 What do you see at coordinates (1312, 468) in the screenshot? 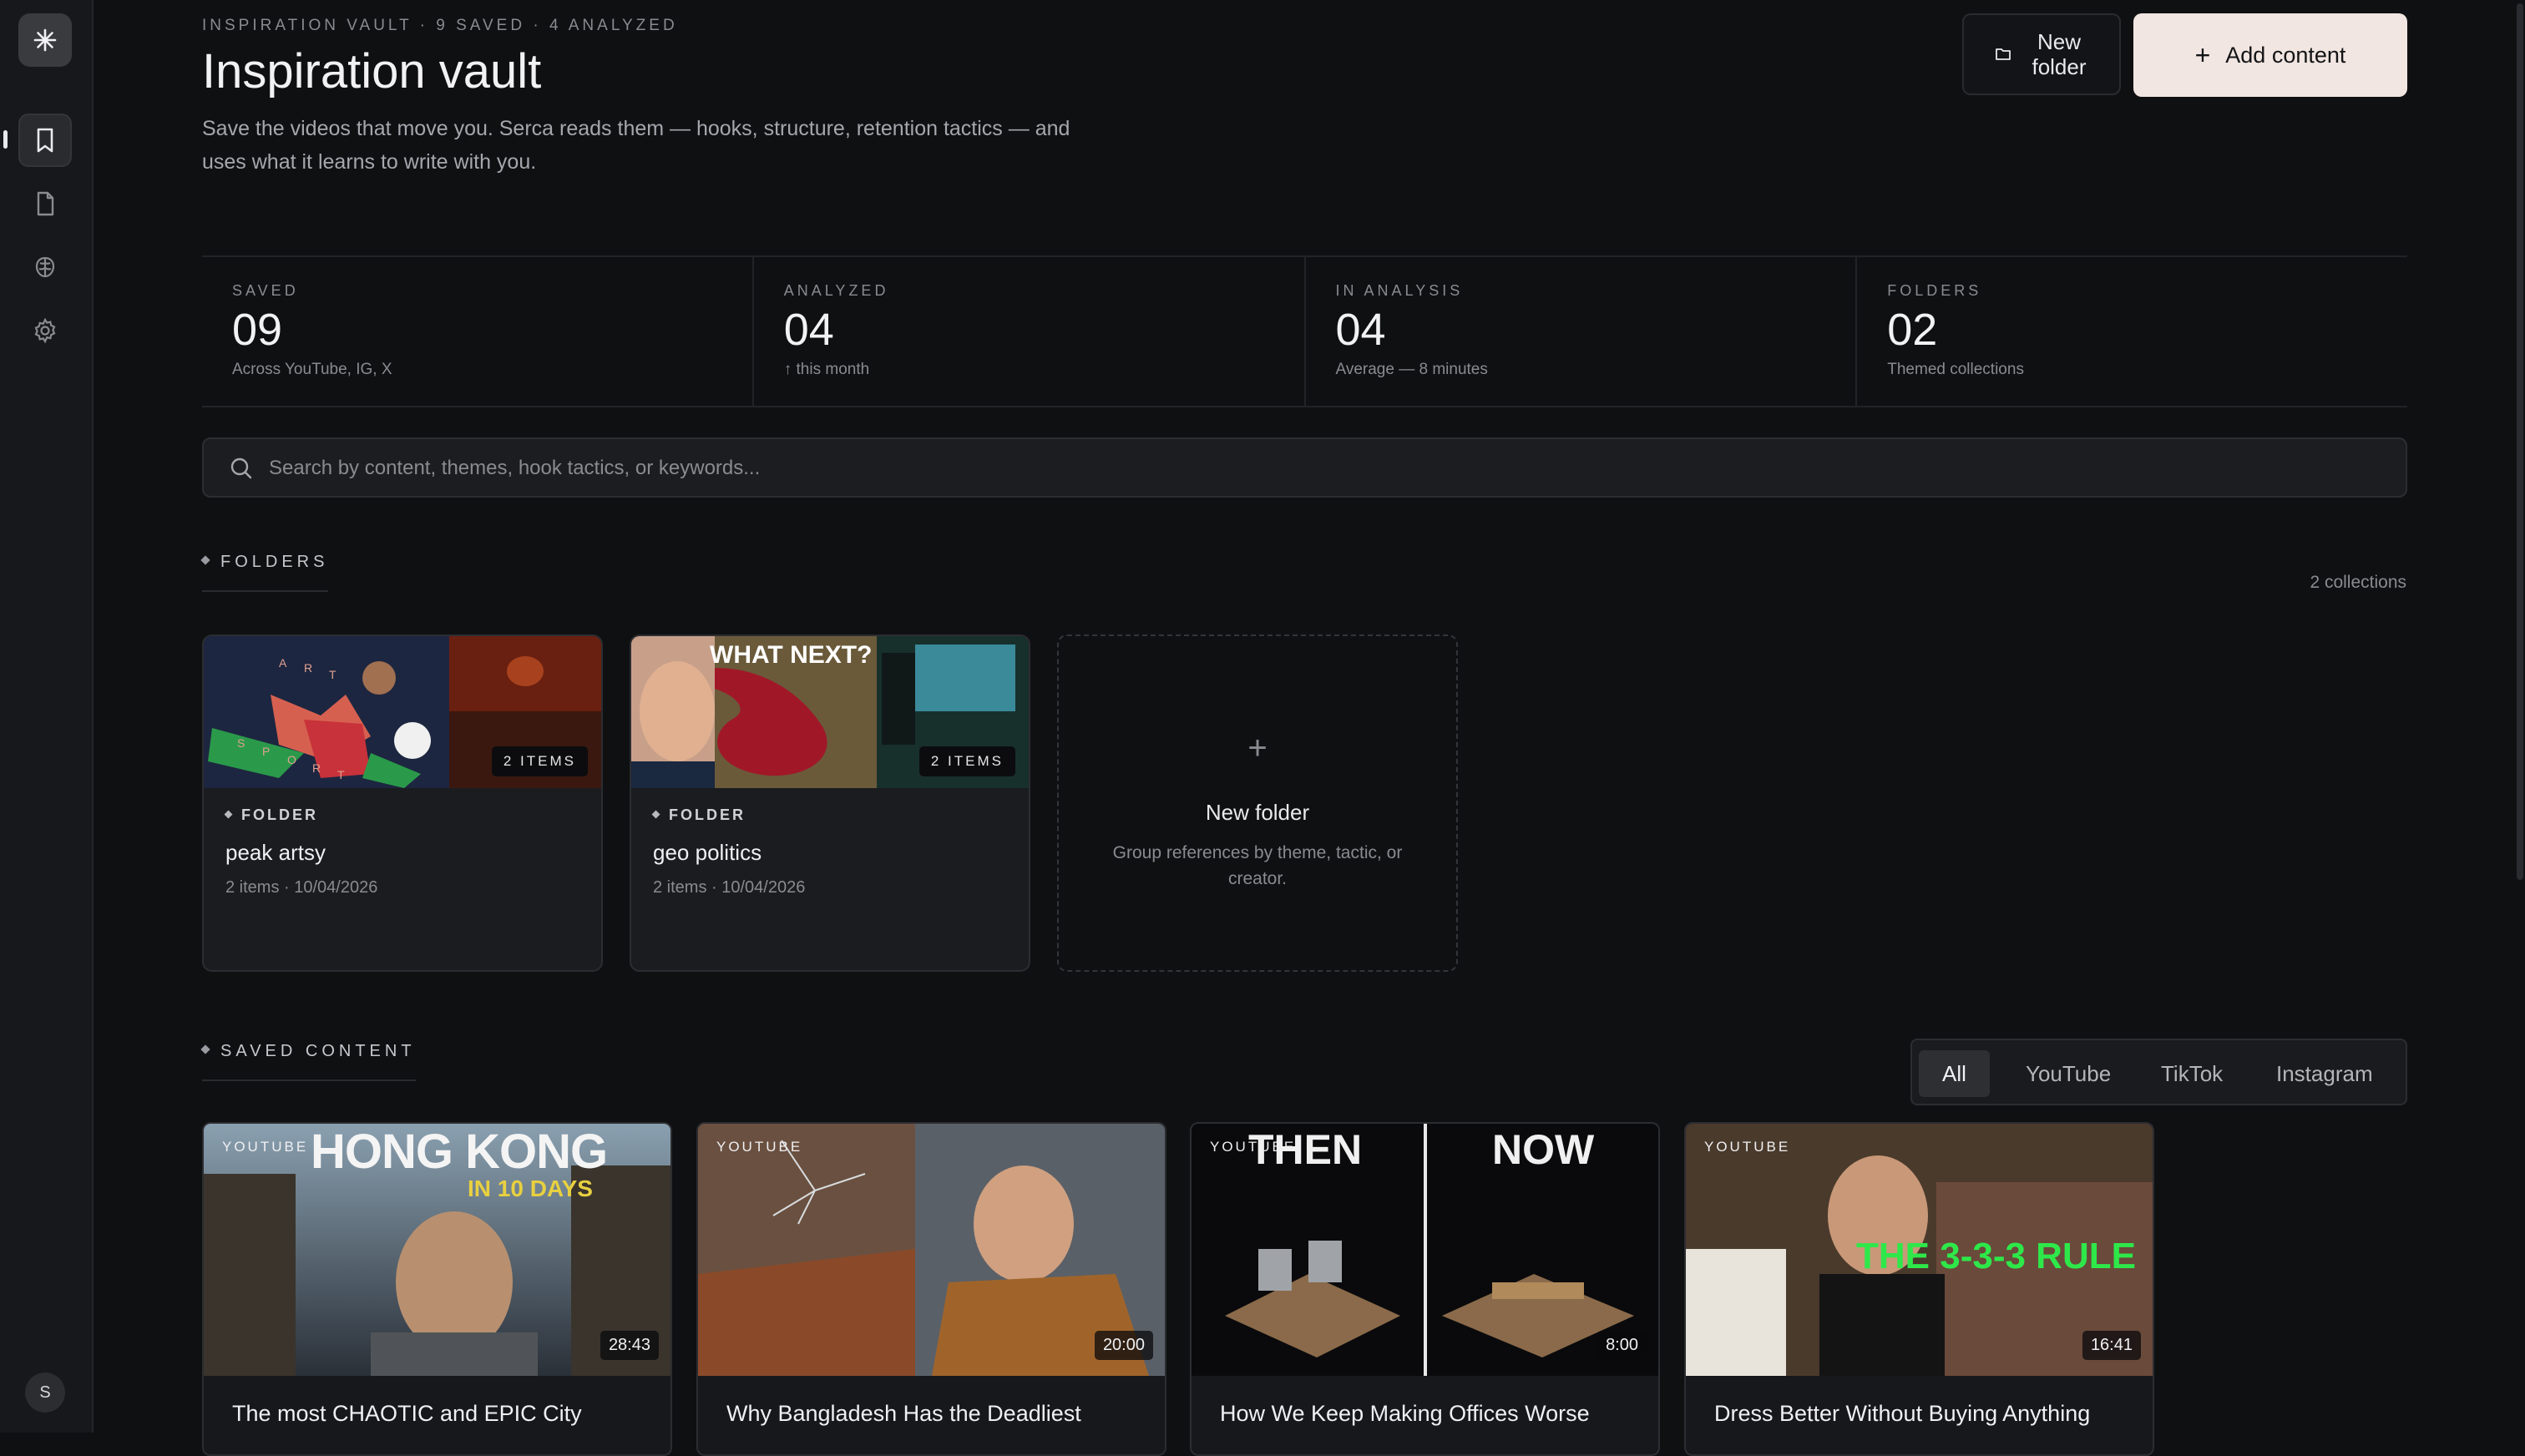
I see `search-input` at bounding box center [1312, 468].